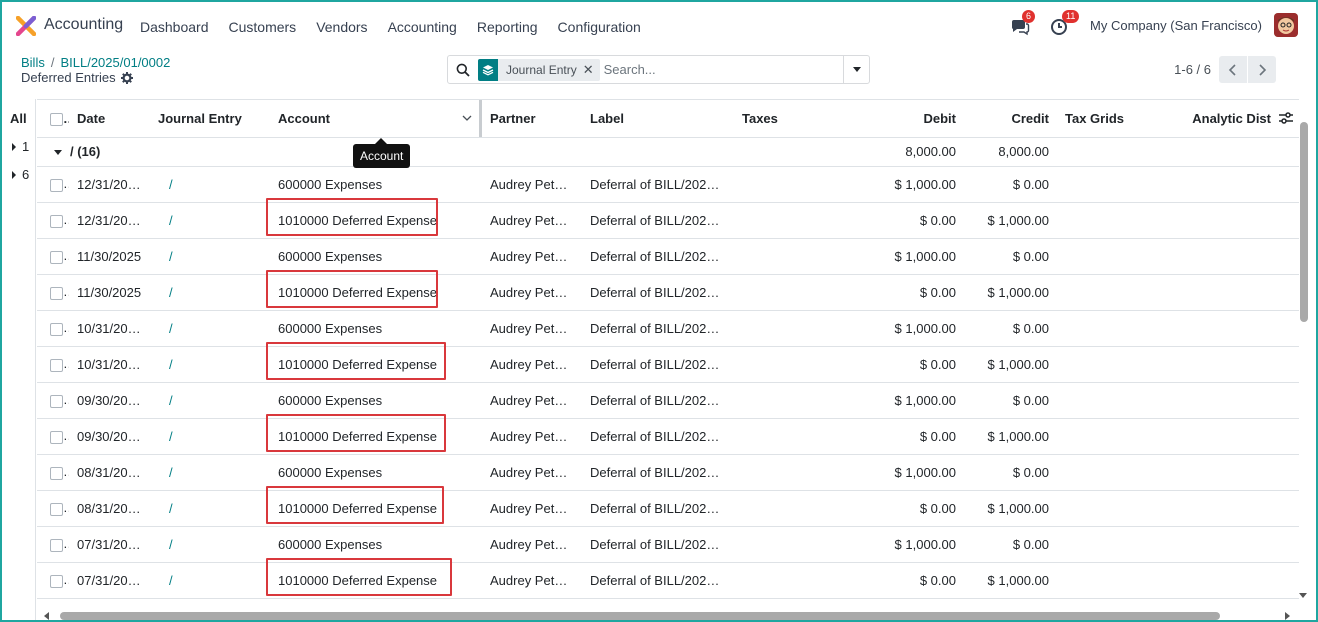 The image size is (1318, 622). What do you see at coordinates (1010, 119) in the screenshot?
I see `column-credit: Credit` at bounding box center [1010, 119].